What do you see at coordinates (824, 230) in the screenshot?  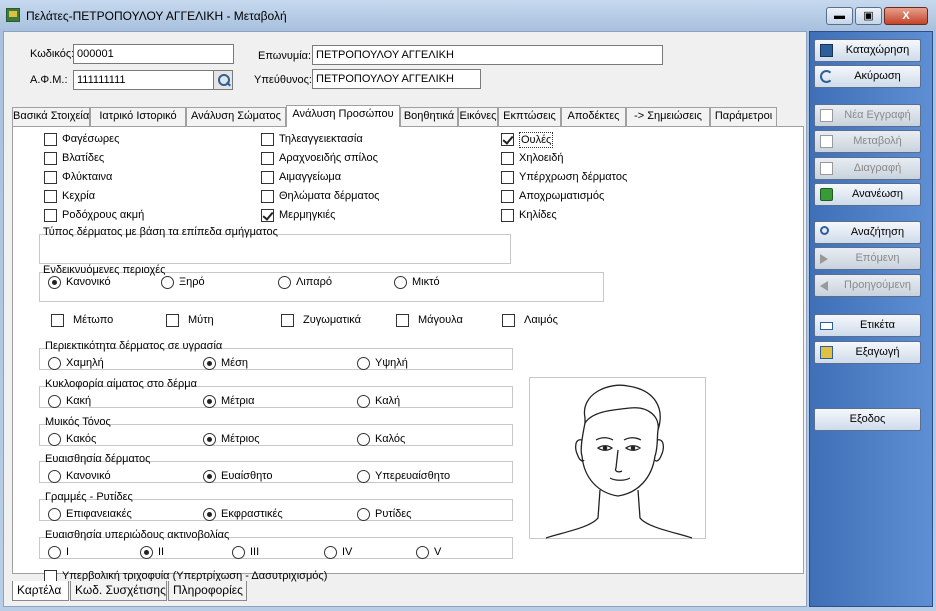 I see `search-icon` at bounding box center [824, 230].